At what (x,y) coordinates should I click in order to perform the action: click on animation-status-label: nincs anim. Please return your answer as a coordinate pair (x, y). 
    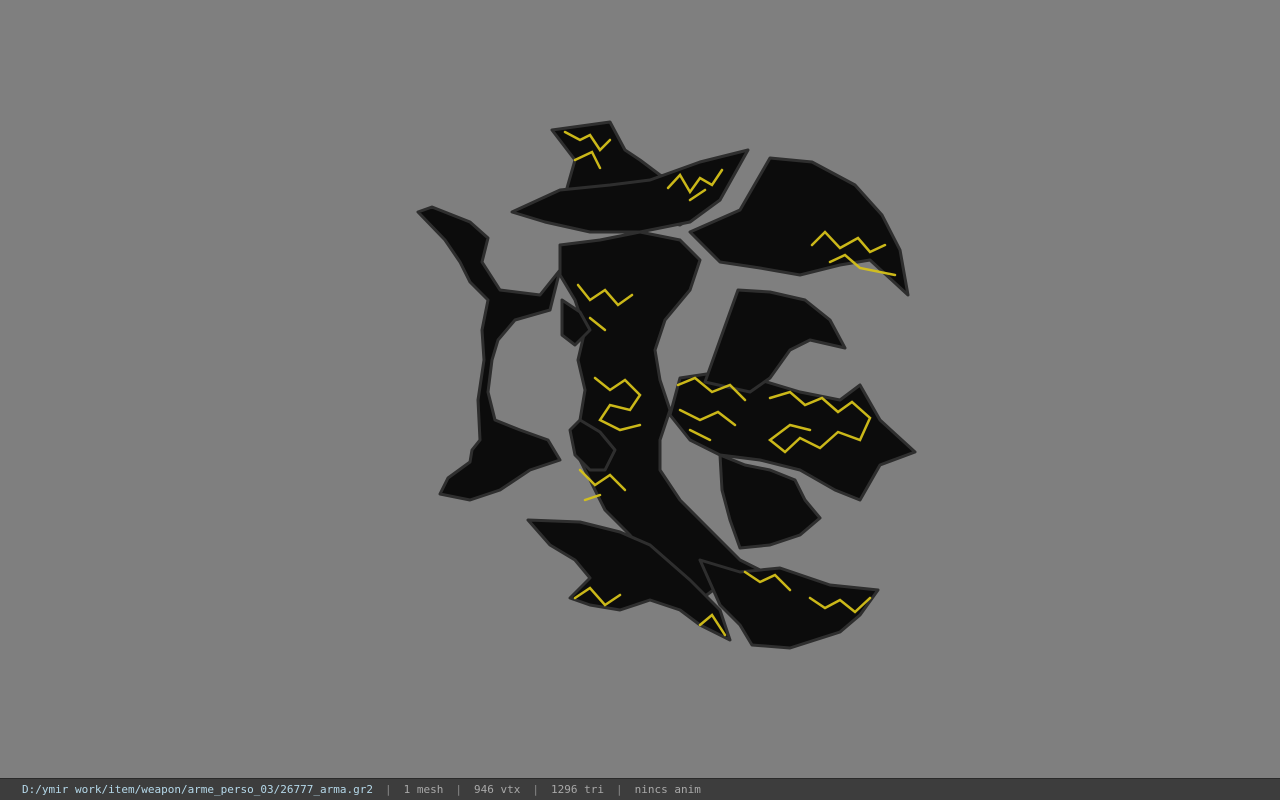
    Looking at the image, I should click on (667, 789).